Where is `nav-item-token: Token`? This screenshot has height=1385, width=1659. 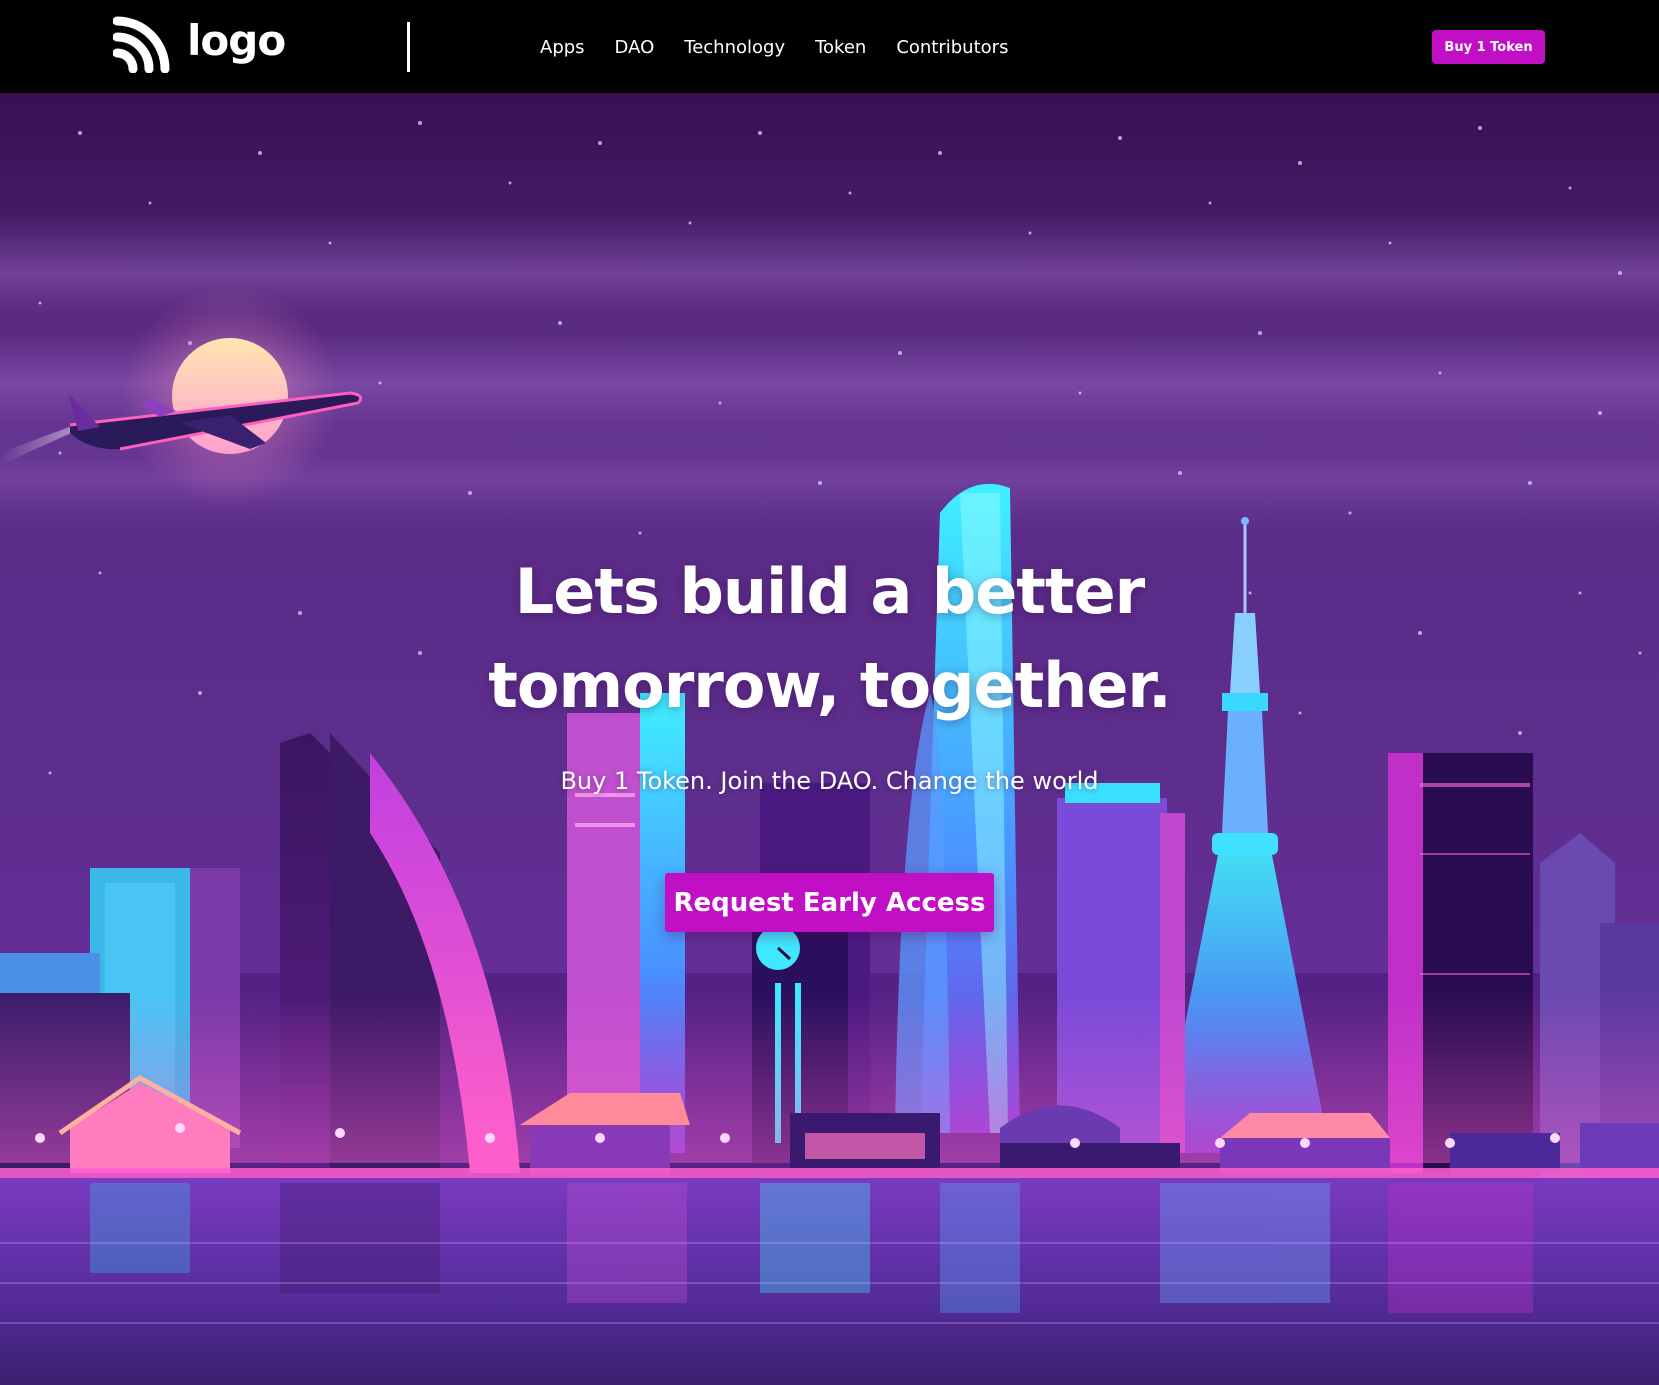 nav-item-token: Token is located at coordinates (840, 47).